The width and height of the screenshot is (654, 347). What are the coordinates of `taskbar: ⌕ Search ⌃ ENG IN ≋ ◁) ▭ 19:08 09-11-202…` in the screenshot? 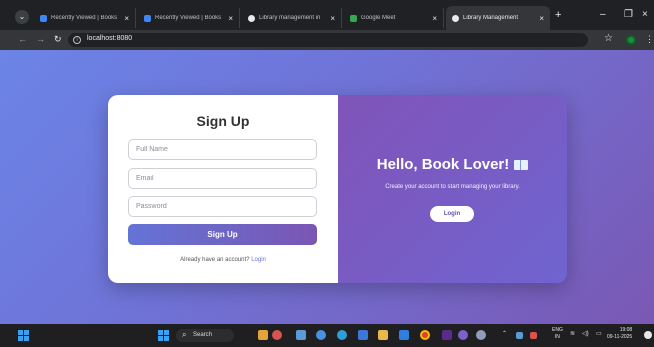 It's located at (327, 335).